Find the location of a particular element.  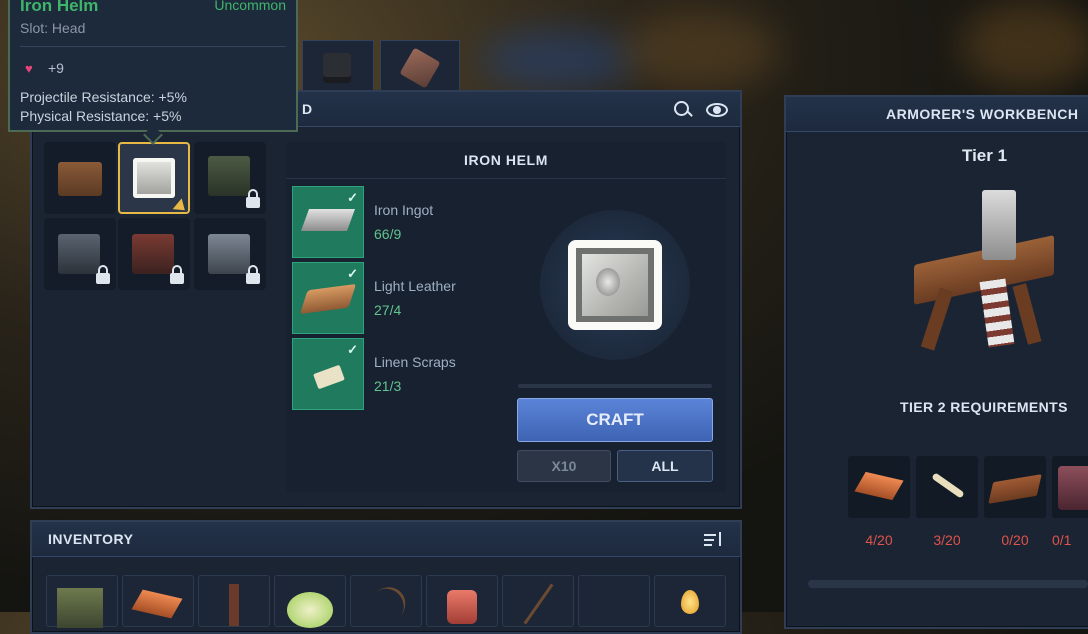

workbench-header: ARMORER'S WORKBENCH is located at coordinates (937, 114).